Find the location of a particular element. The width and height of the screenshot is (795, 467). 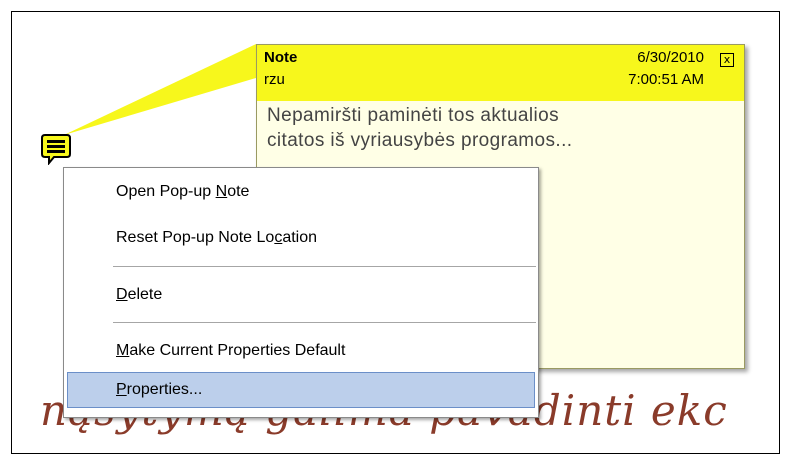

menu-item-delete: Delete is located at coordinates (301, 295).